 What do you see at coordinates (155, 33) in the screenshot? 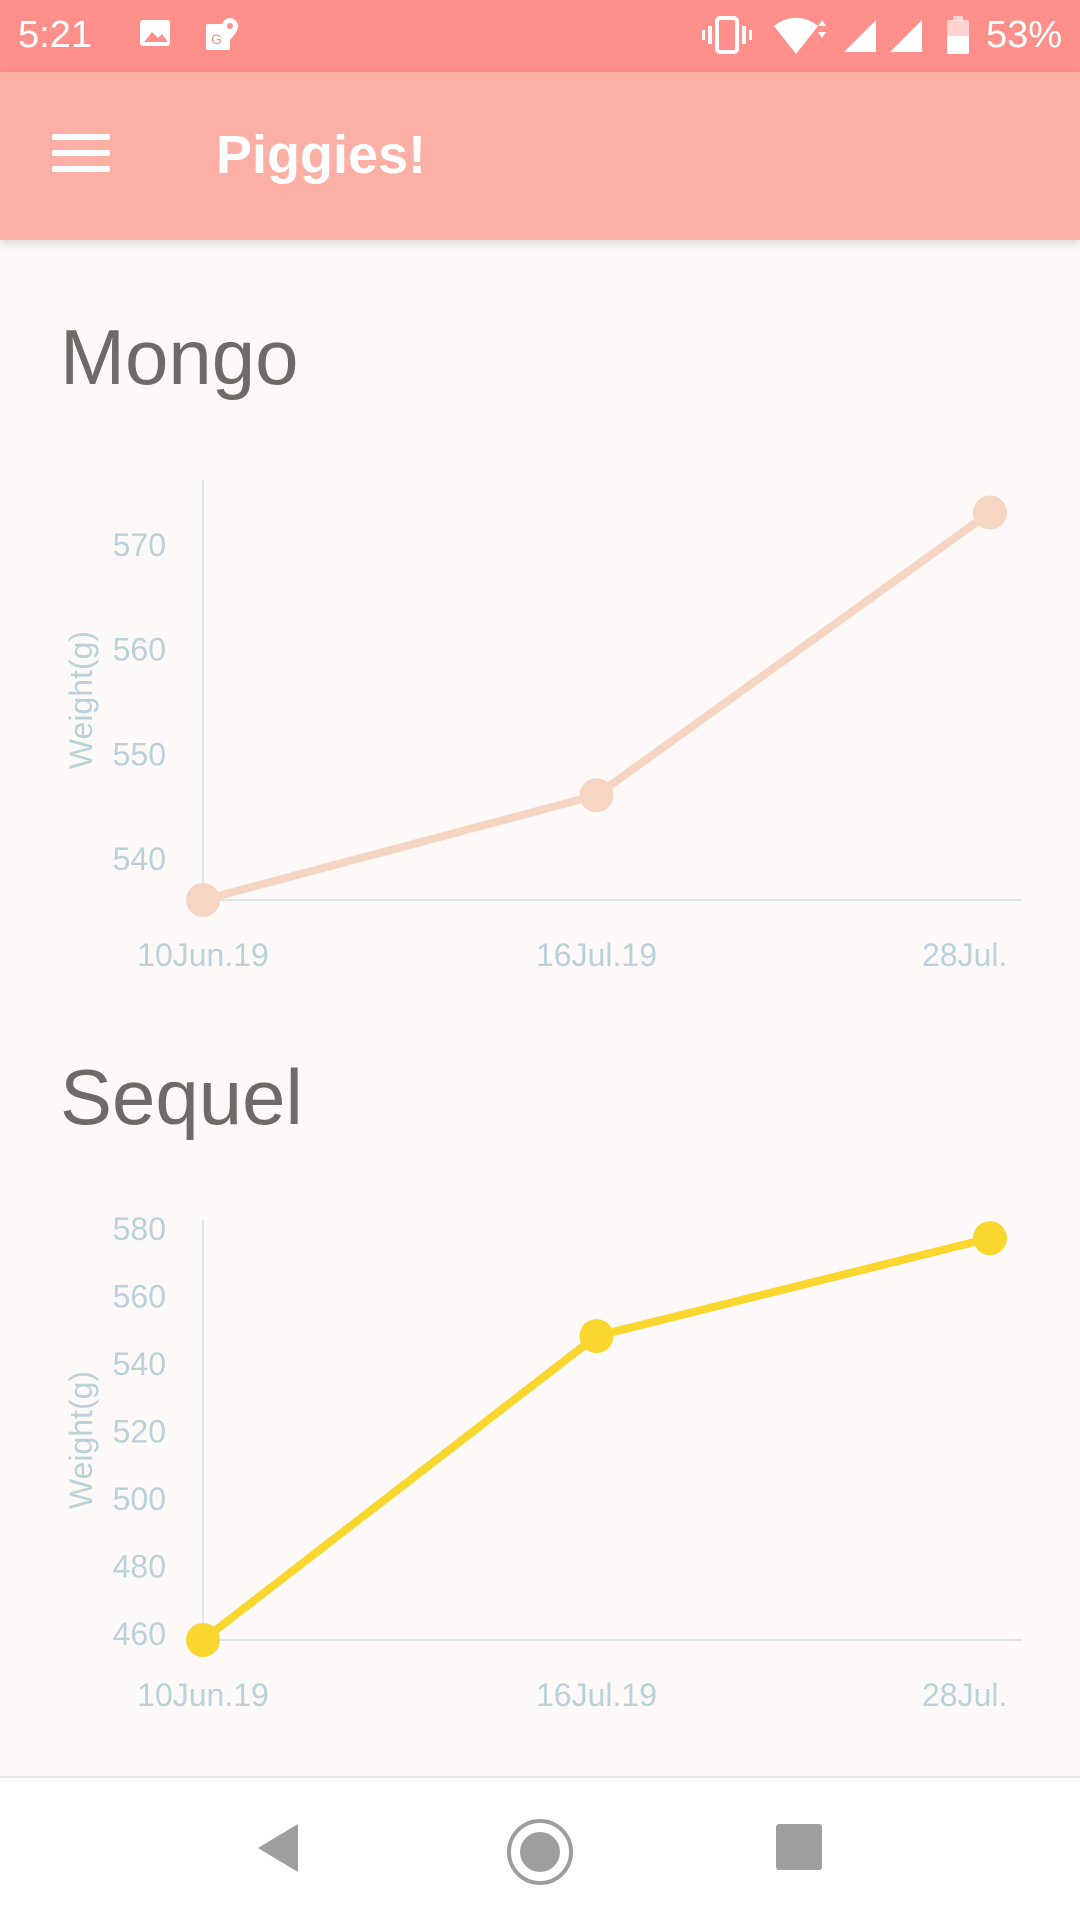
I see `image-icon` at bounding box center [155, 33].